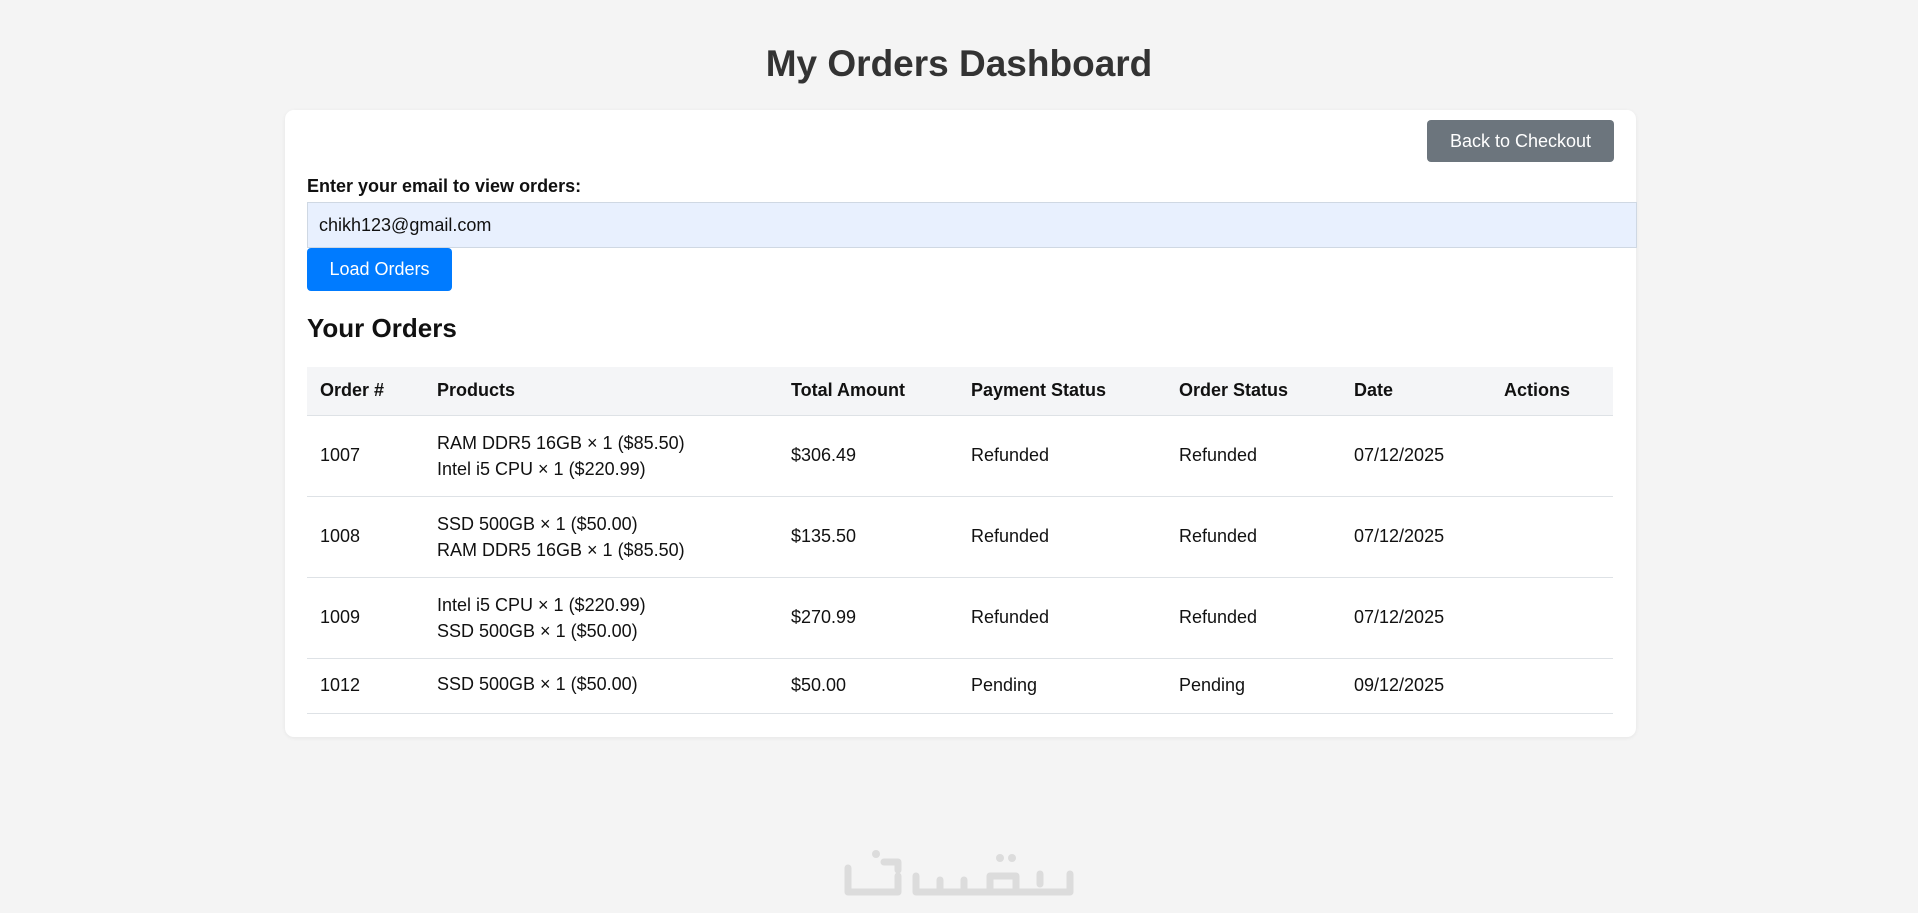 The width and height of the screenshot is (1918, 913). I want to click on total-amount-cell: $50.00, so click(868, 686).